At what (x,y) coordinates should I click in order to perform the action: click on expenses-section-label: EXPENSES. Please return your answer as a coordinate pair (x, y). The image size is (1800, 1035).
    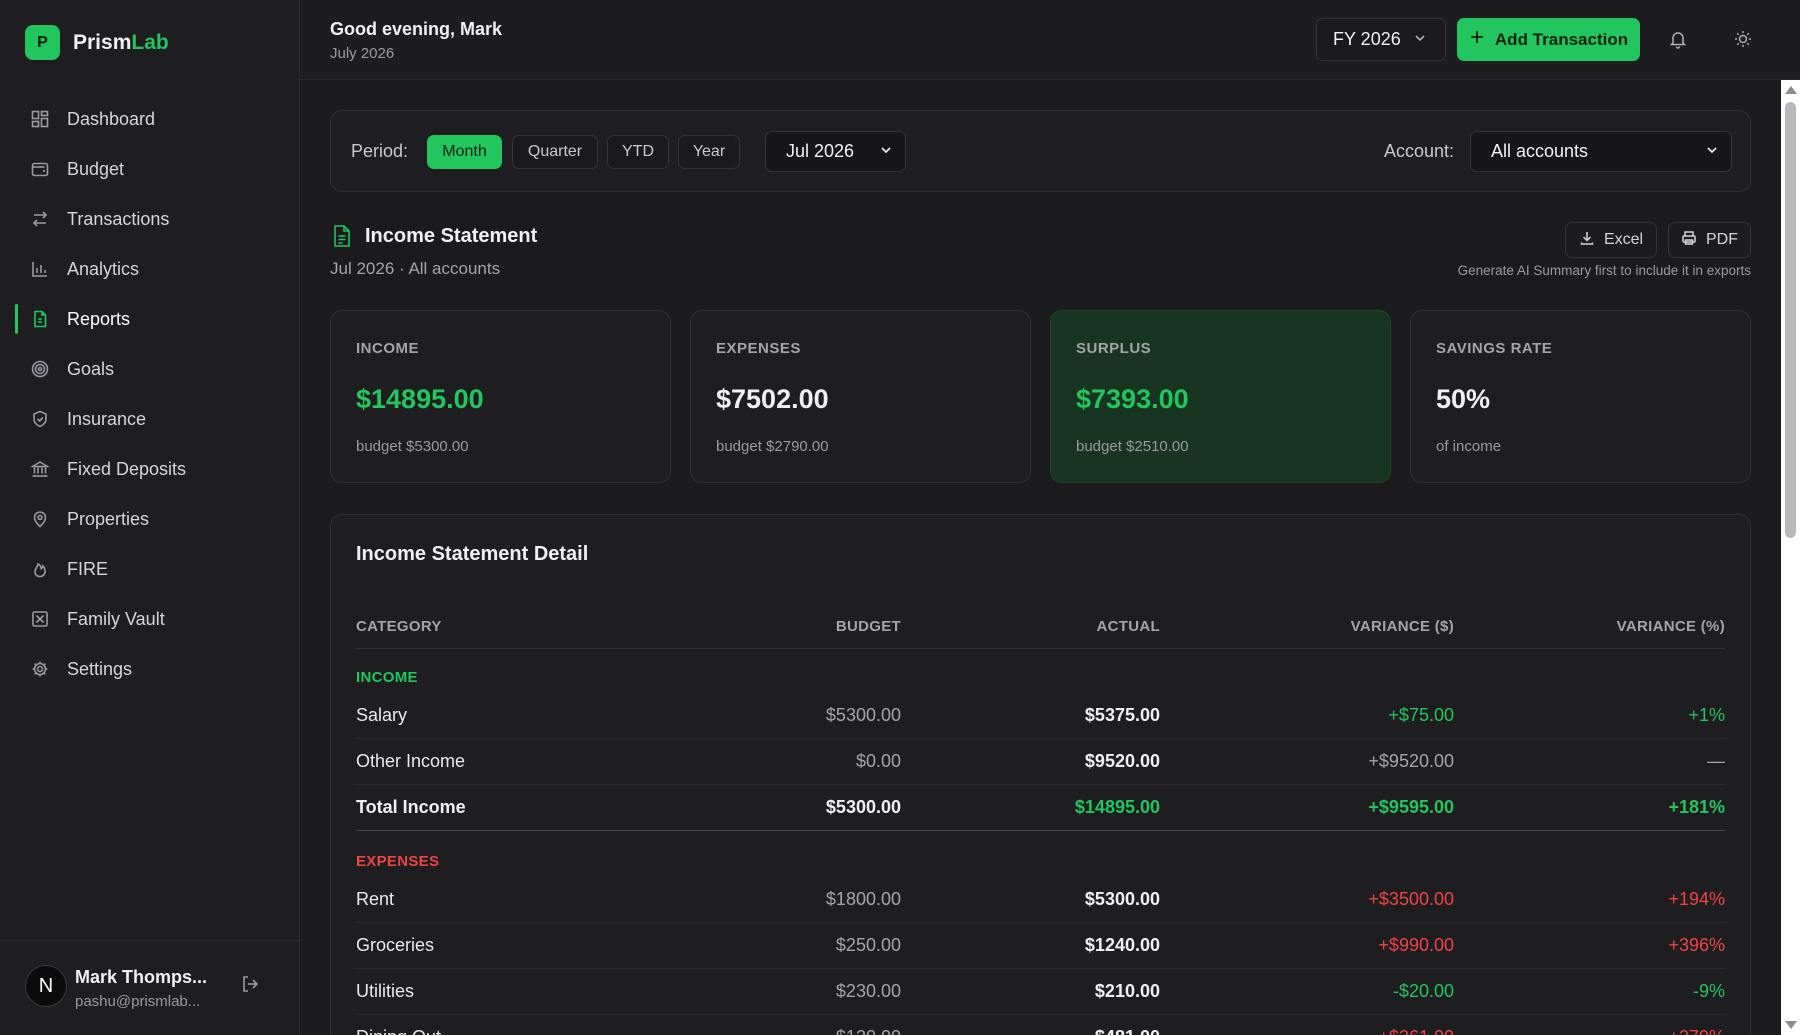
    Looking at the image, I should click on (398, 861).